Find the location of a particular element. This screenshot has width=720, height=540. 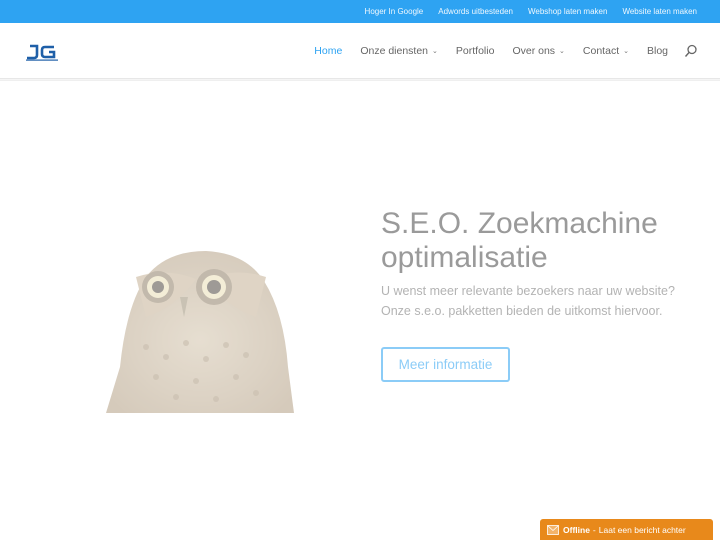

site-logo is located at coordinates (42, 53).